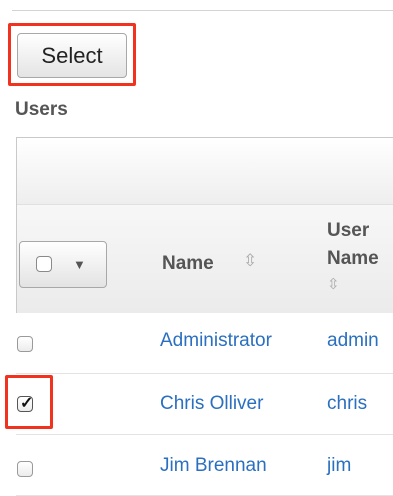  I want to click on select-button: Select, so click(72, 55).